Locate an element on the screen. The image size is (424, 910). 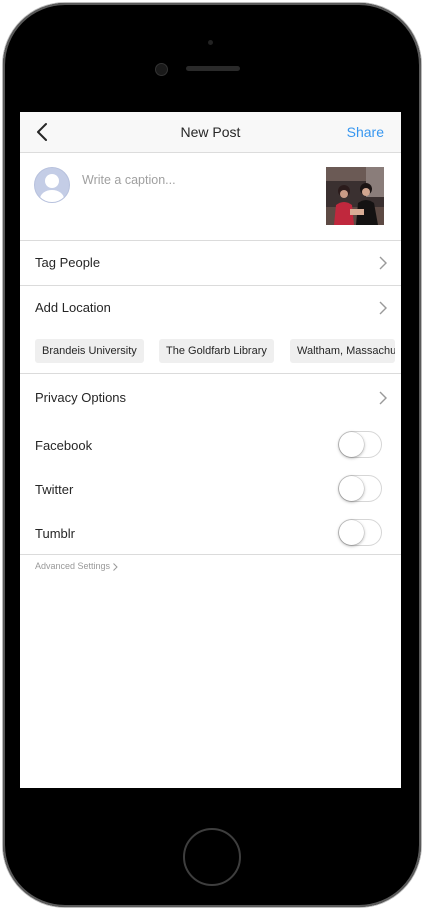
add-location-label: Add Location is located at coordinates (73, 307).